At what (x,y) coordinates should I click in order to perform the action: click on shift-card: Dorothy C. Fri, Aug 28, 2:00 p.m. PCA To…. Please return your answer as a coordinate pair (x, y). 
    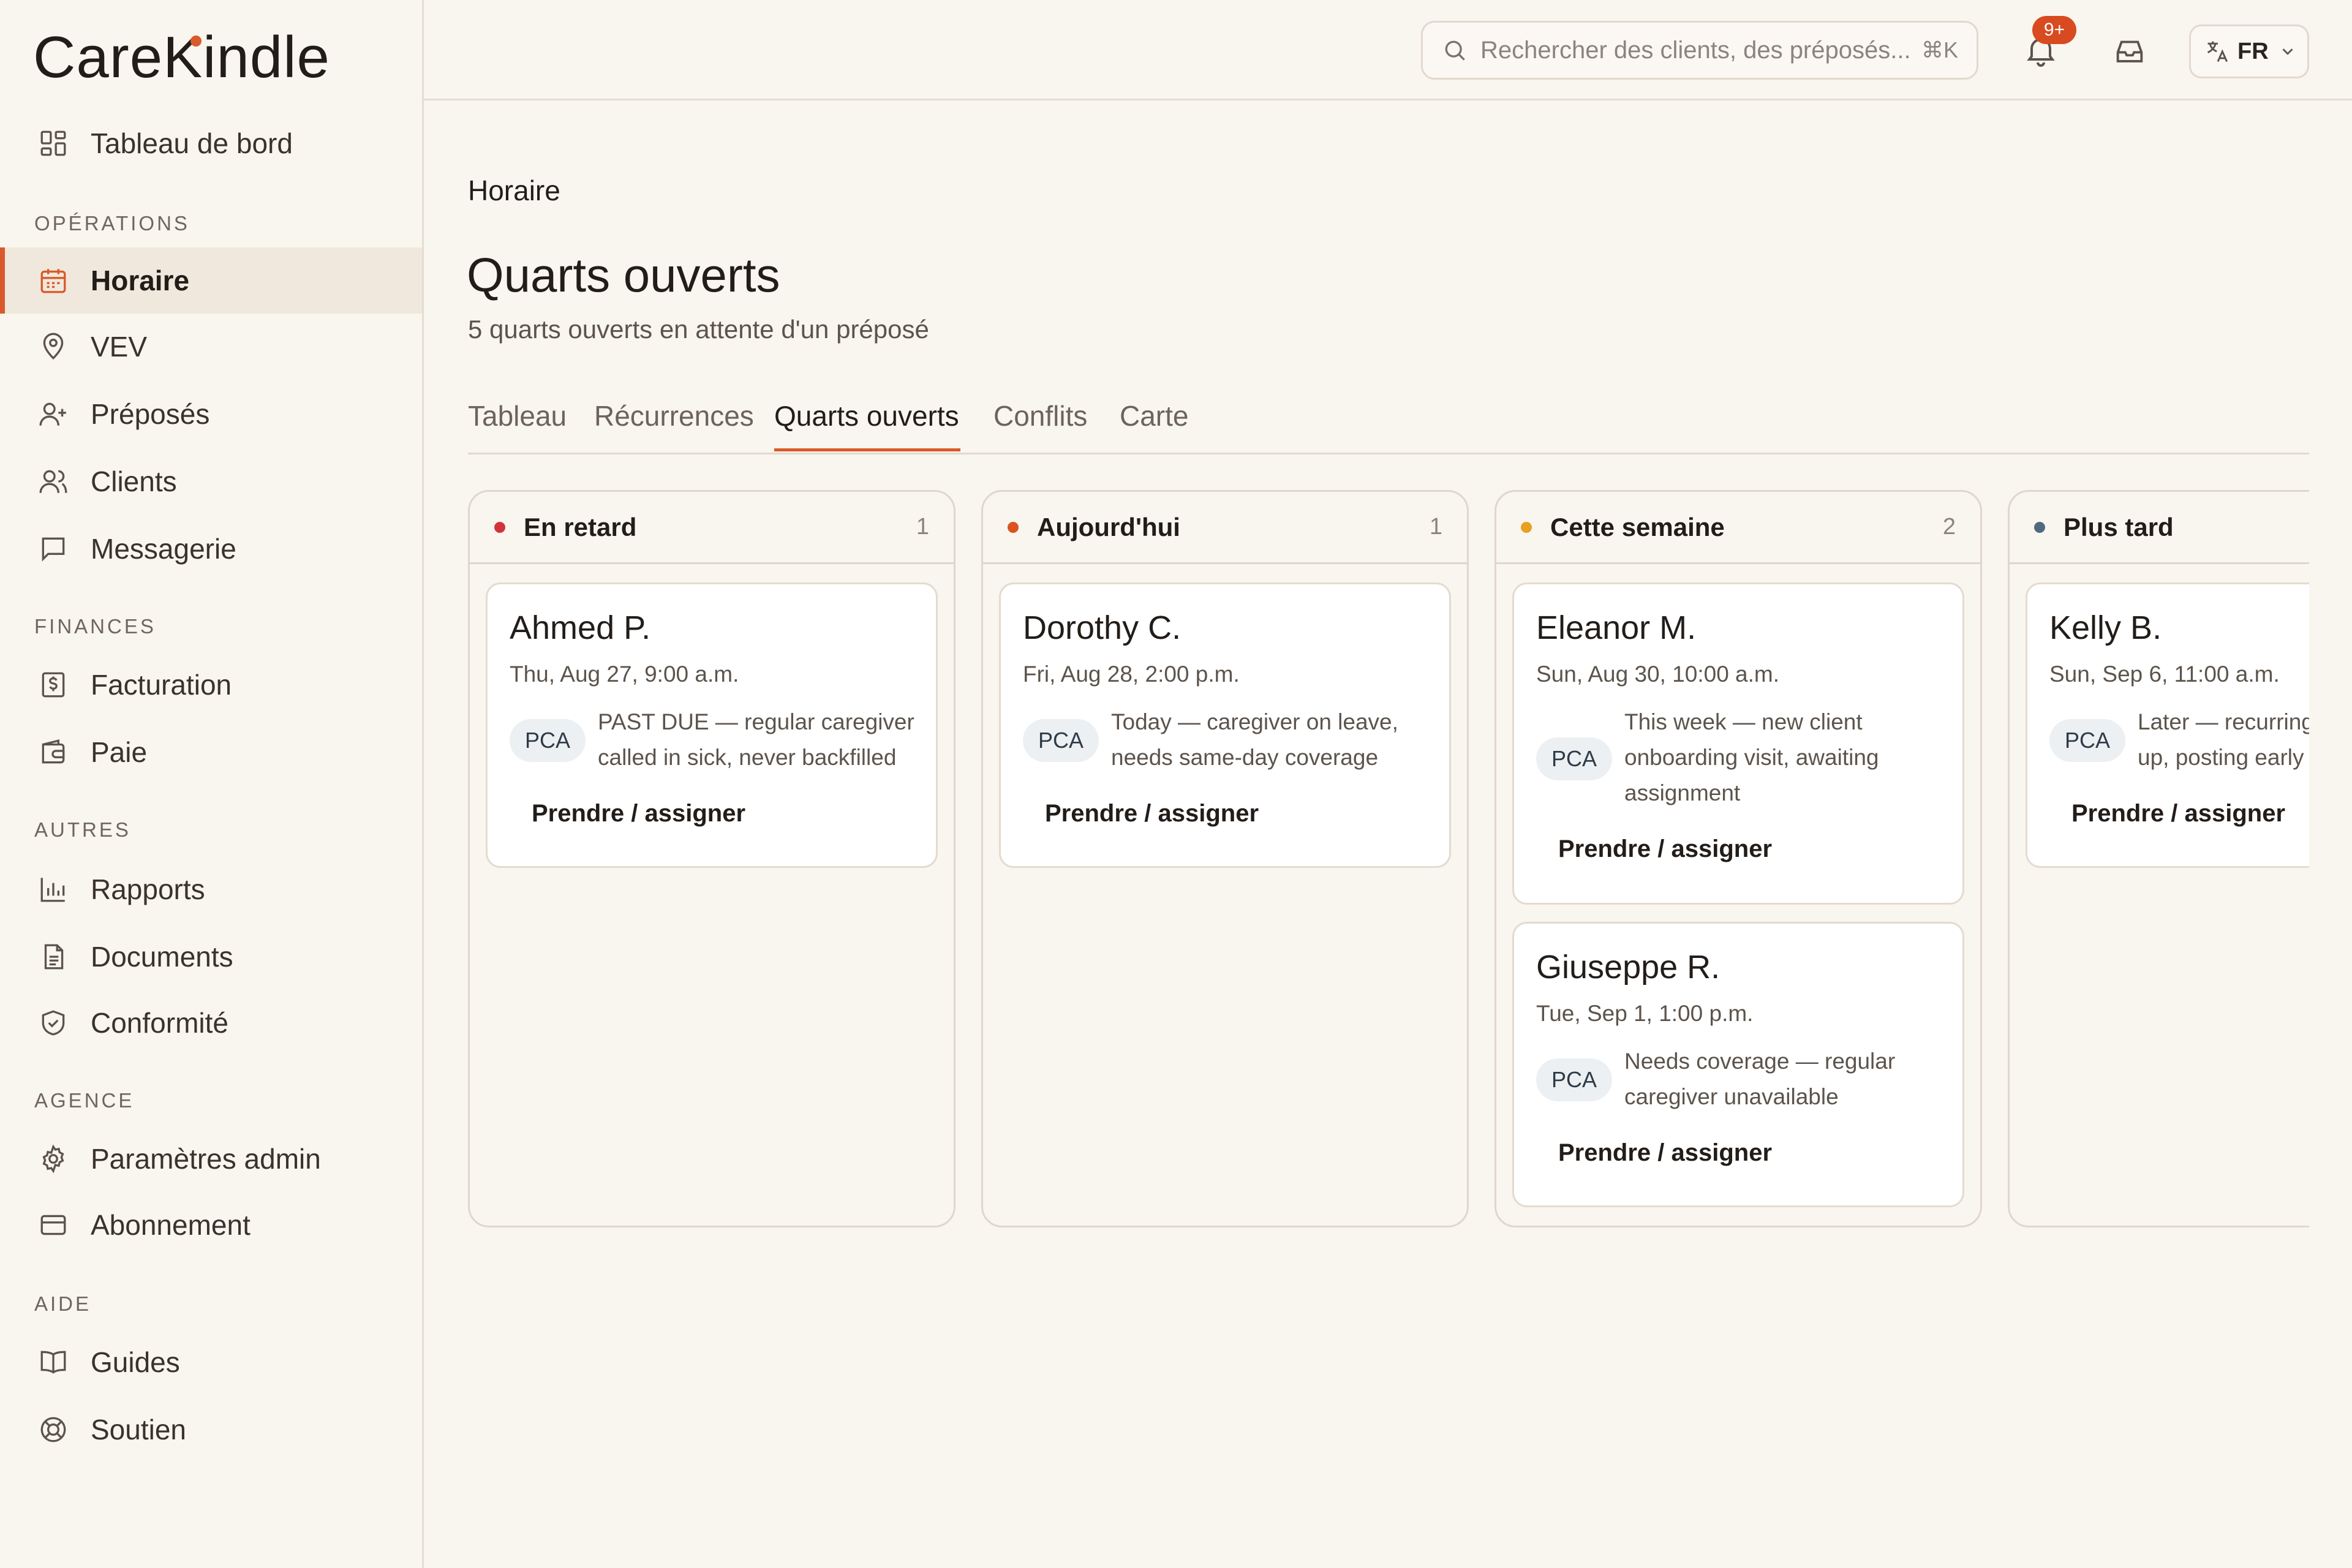
    Looking at the image, I should click on (1225, 725).